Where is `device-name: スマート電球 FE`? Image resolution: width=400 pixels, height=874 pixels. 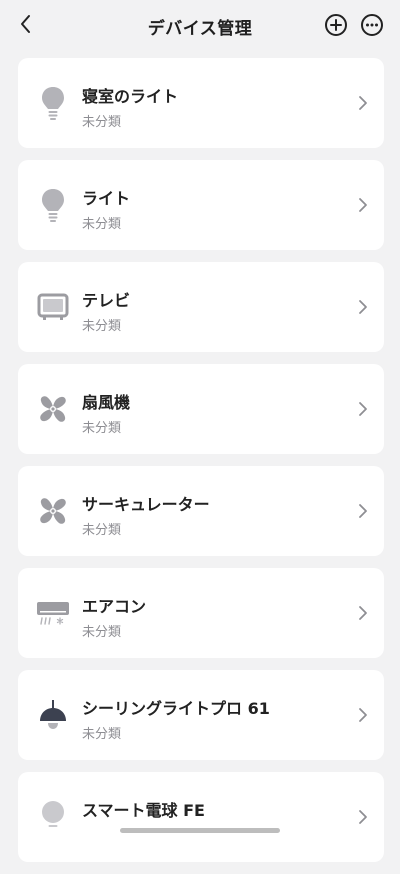 device-name: スマート電球 FE is located at coordinates (143, 810).